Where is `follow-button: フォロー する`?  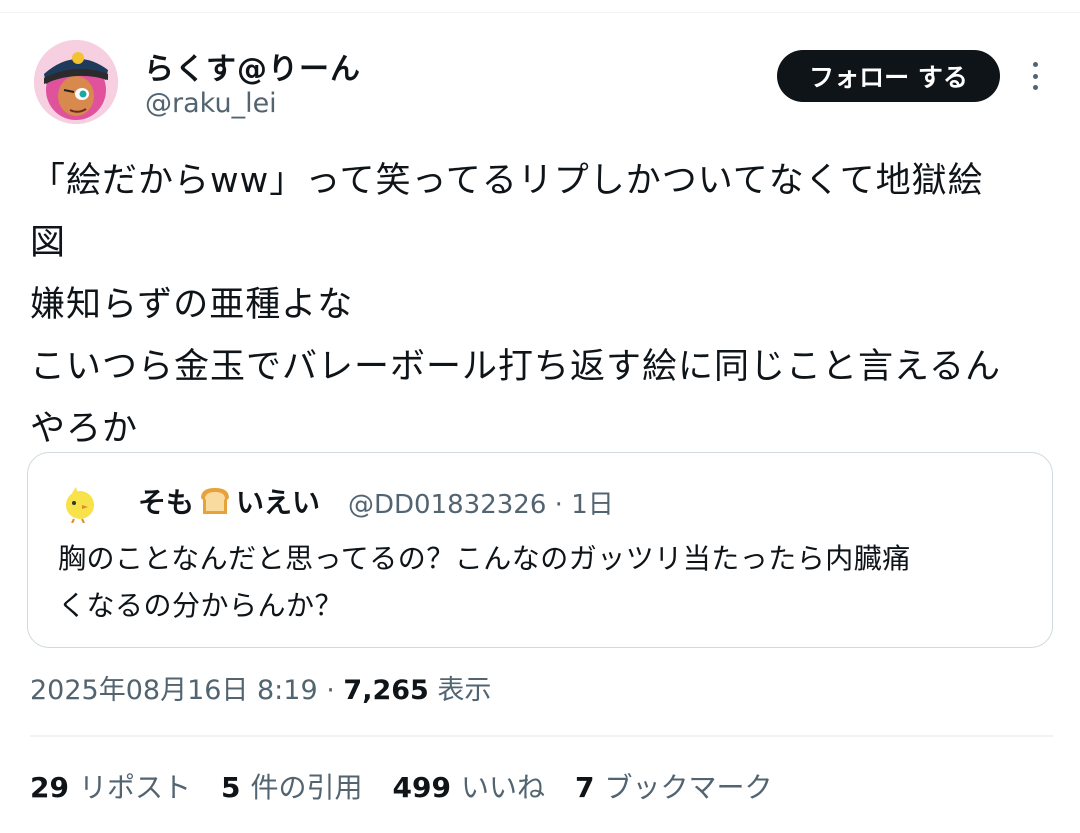 follow-button: フォロー する is located at coordinates (888, 76).